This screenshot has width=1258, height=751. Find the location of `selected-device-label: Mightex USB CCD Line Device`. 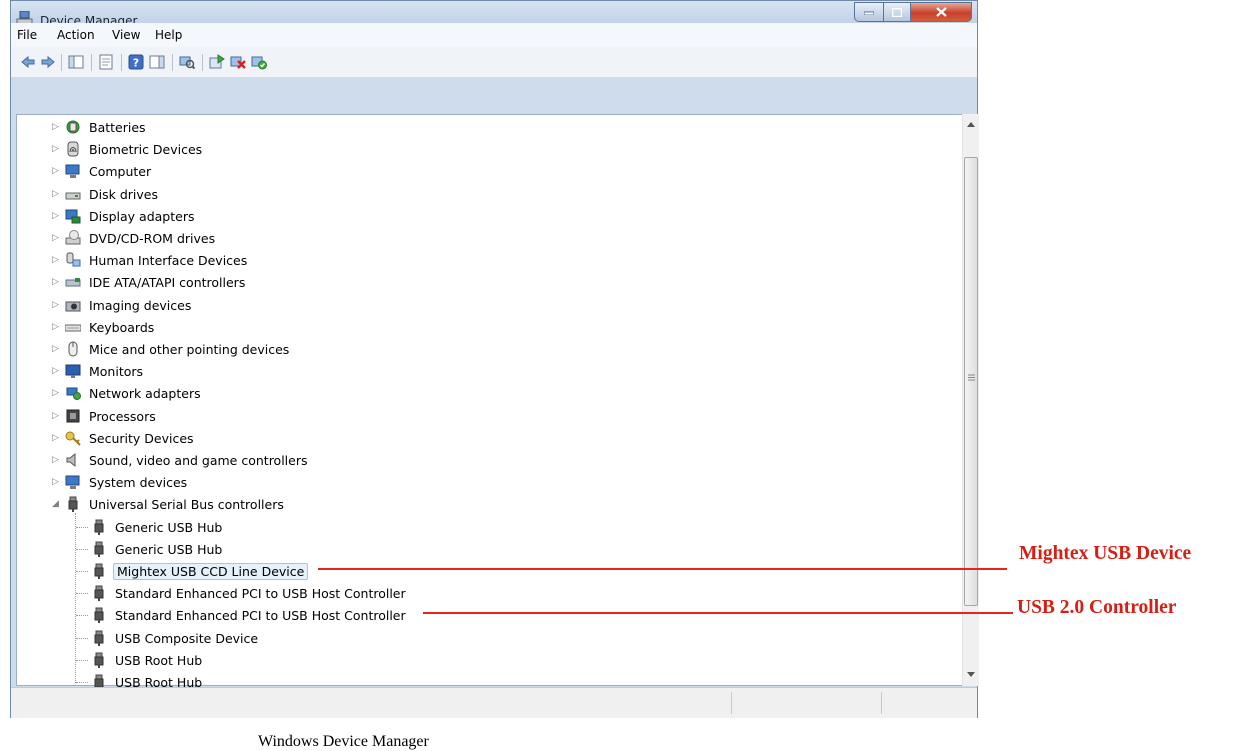

selected-device-label: Mightex USB CCD Line Device is located at coordinates (211, 571).